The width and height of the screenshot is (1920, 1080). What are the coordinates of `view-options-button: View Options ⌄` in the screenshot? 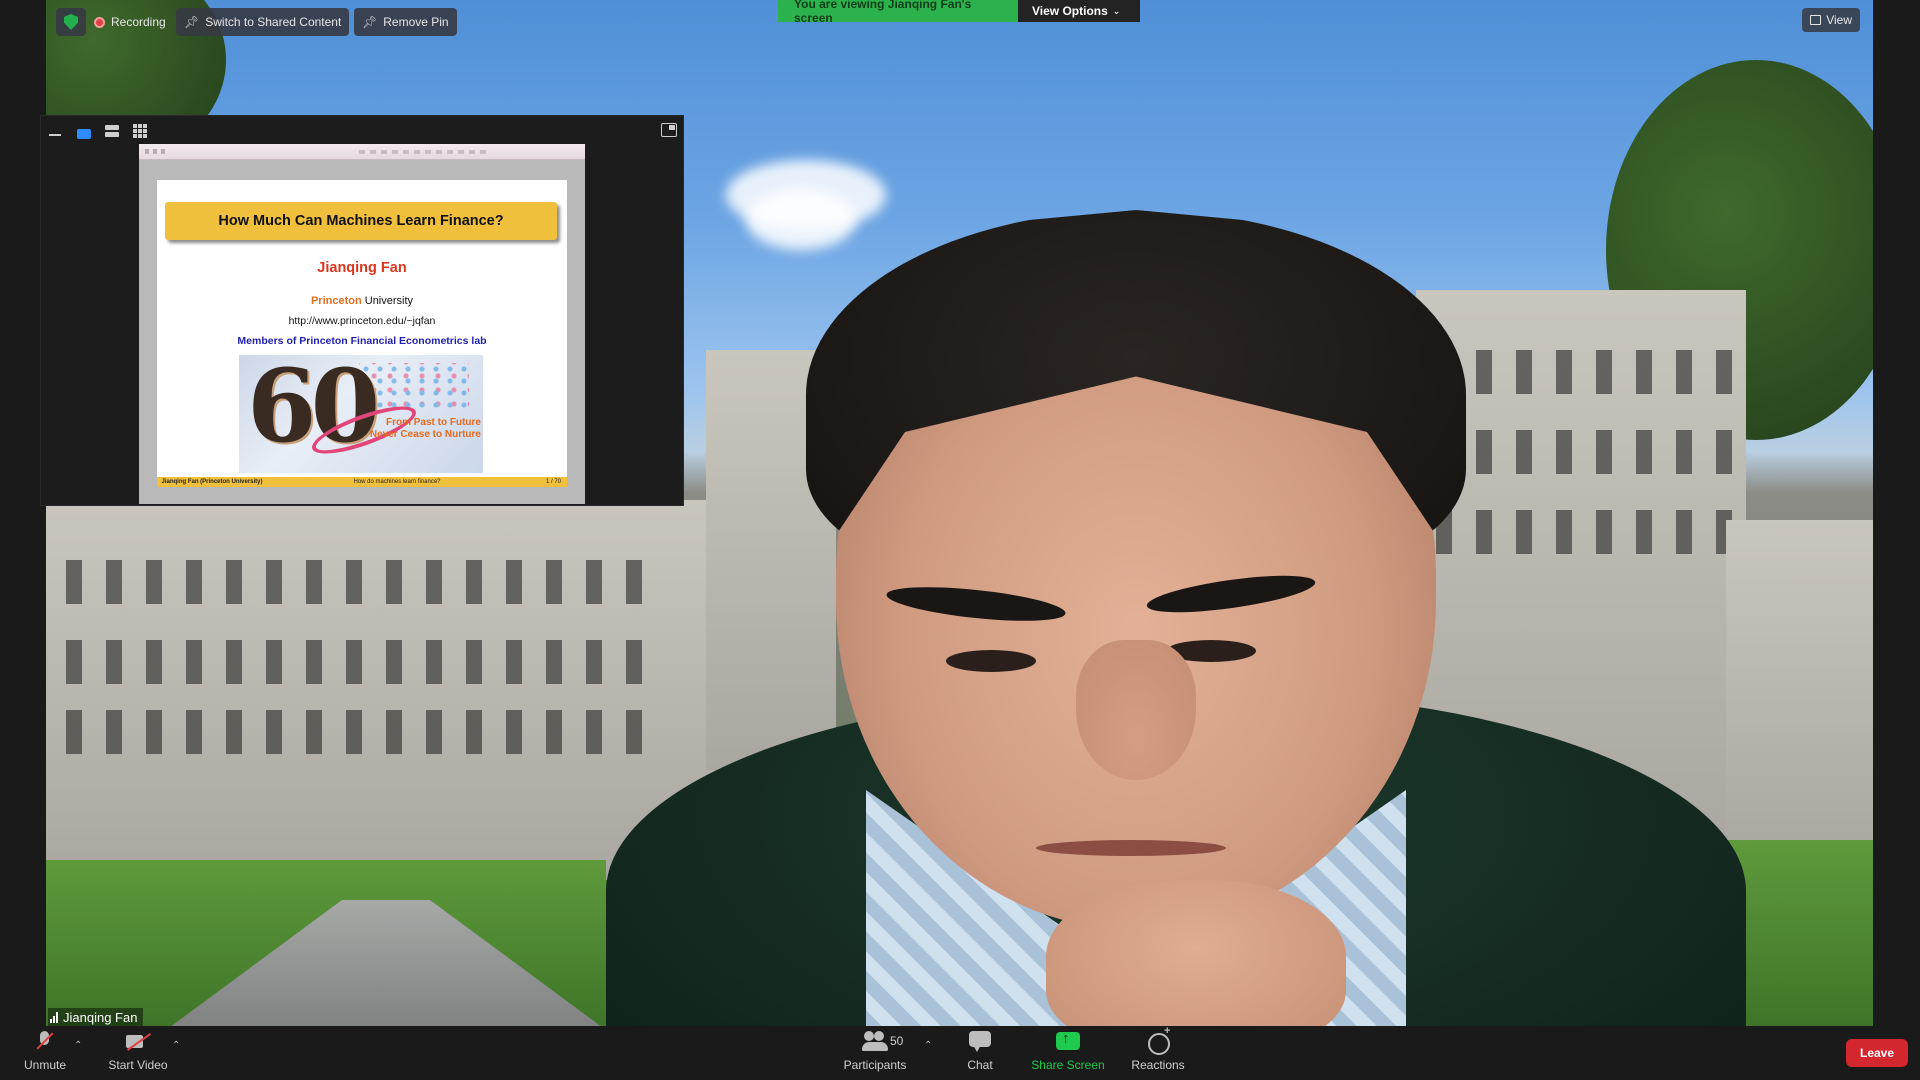 It's located at (1079, 11).